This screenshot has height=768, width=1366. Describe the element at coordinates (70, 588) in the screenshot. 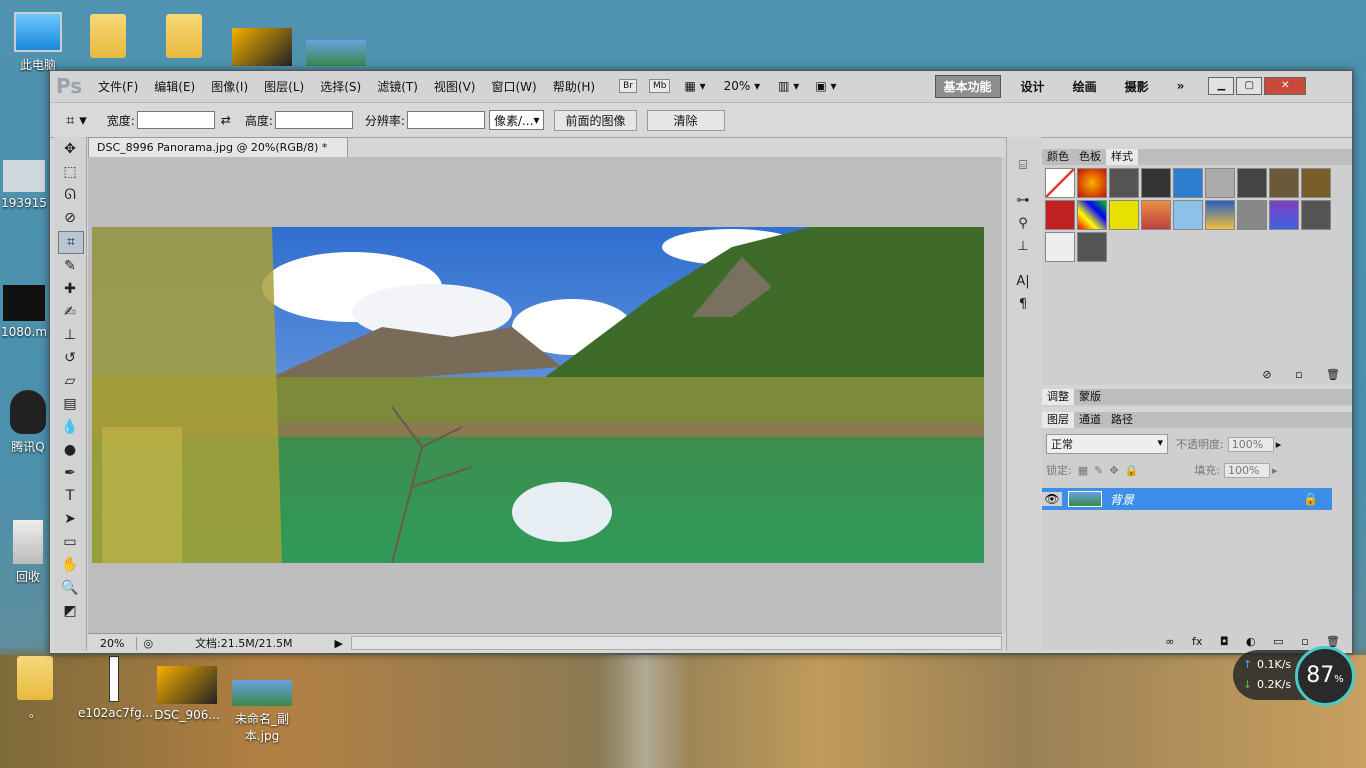

I see `zoom-tool-icon: 🔍` at that location.